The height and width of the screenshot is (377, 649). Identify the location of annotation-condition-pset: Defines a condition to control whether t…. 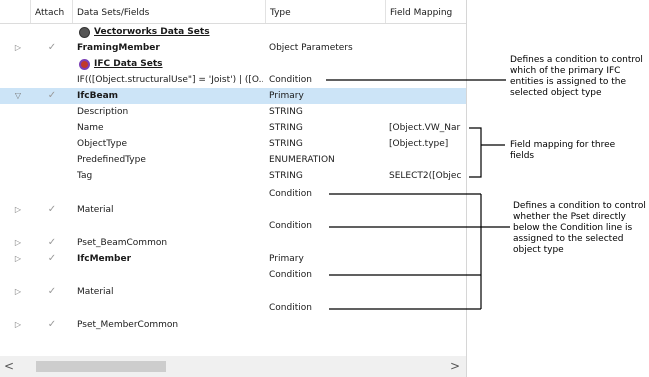
(579, 228).